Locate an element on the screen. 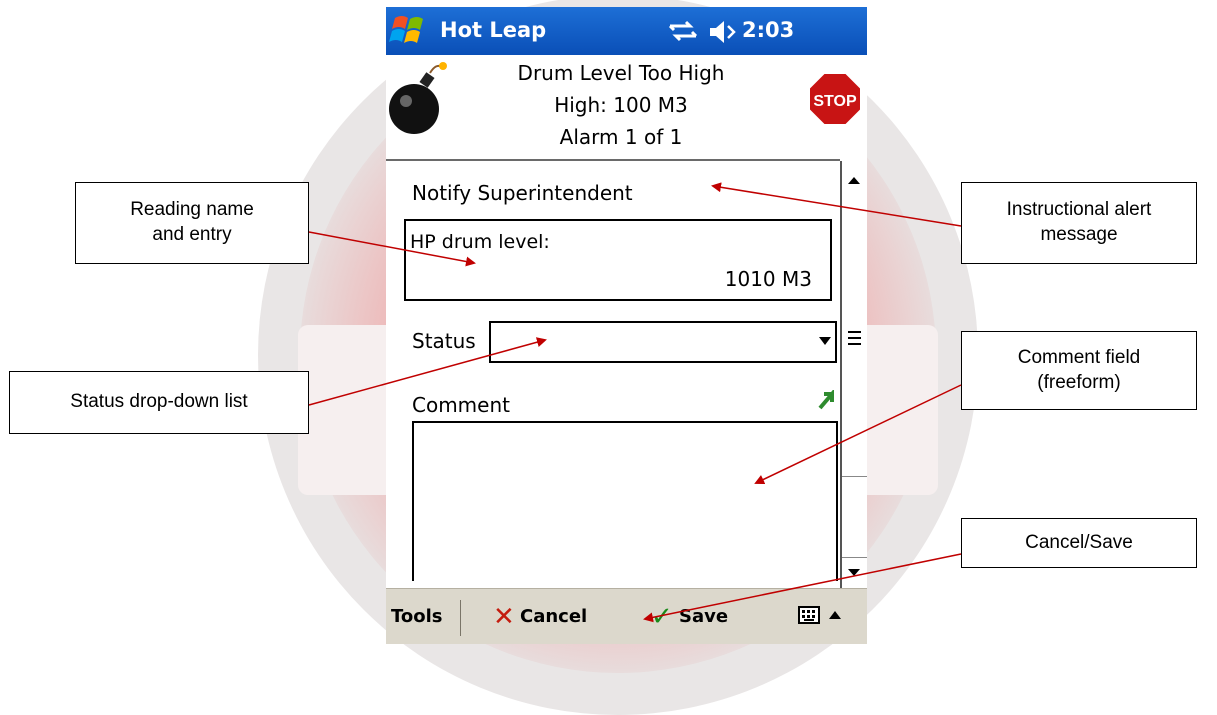 The image size is (1217, 715). scroll-down-button is located at coordinates (854, 574).